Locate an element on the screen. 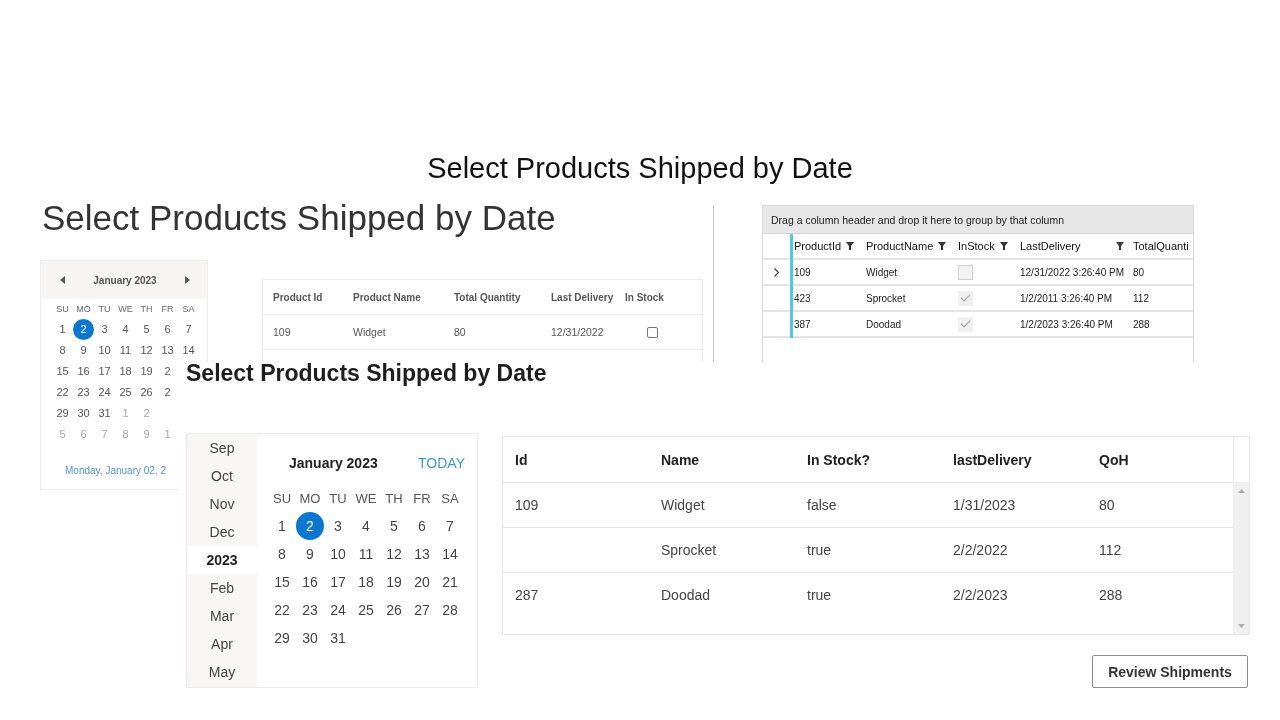  column-header: Total Quantity is located at coordinates (492, 297).